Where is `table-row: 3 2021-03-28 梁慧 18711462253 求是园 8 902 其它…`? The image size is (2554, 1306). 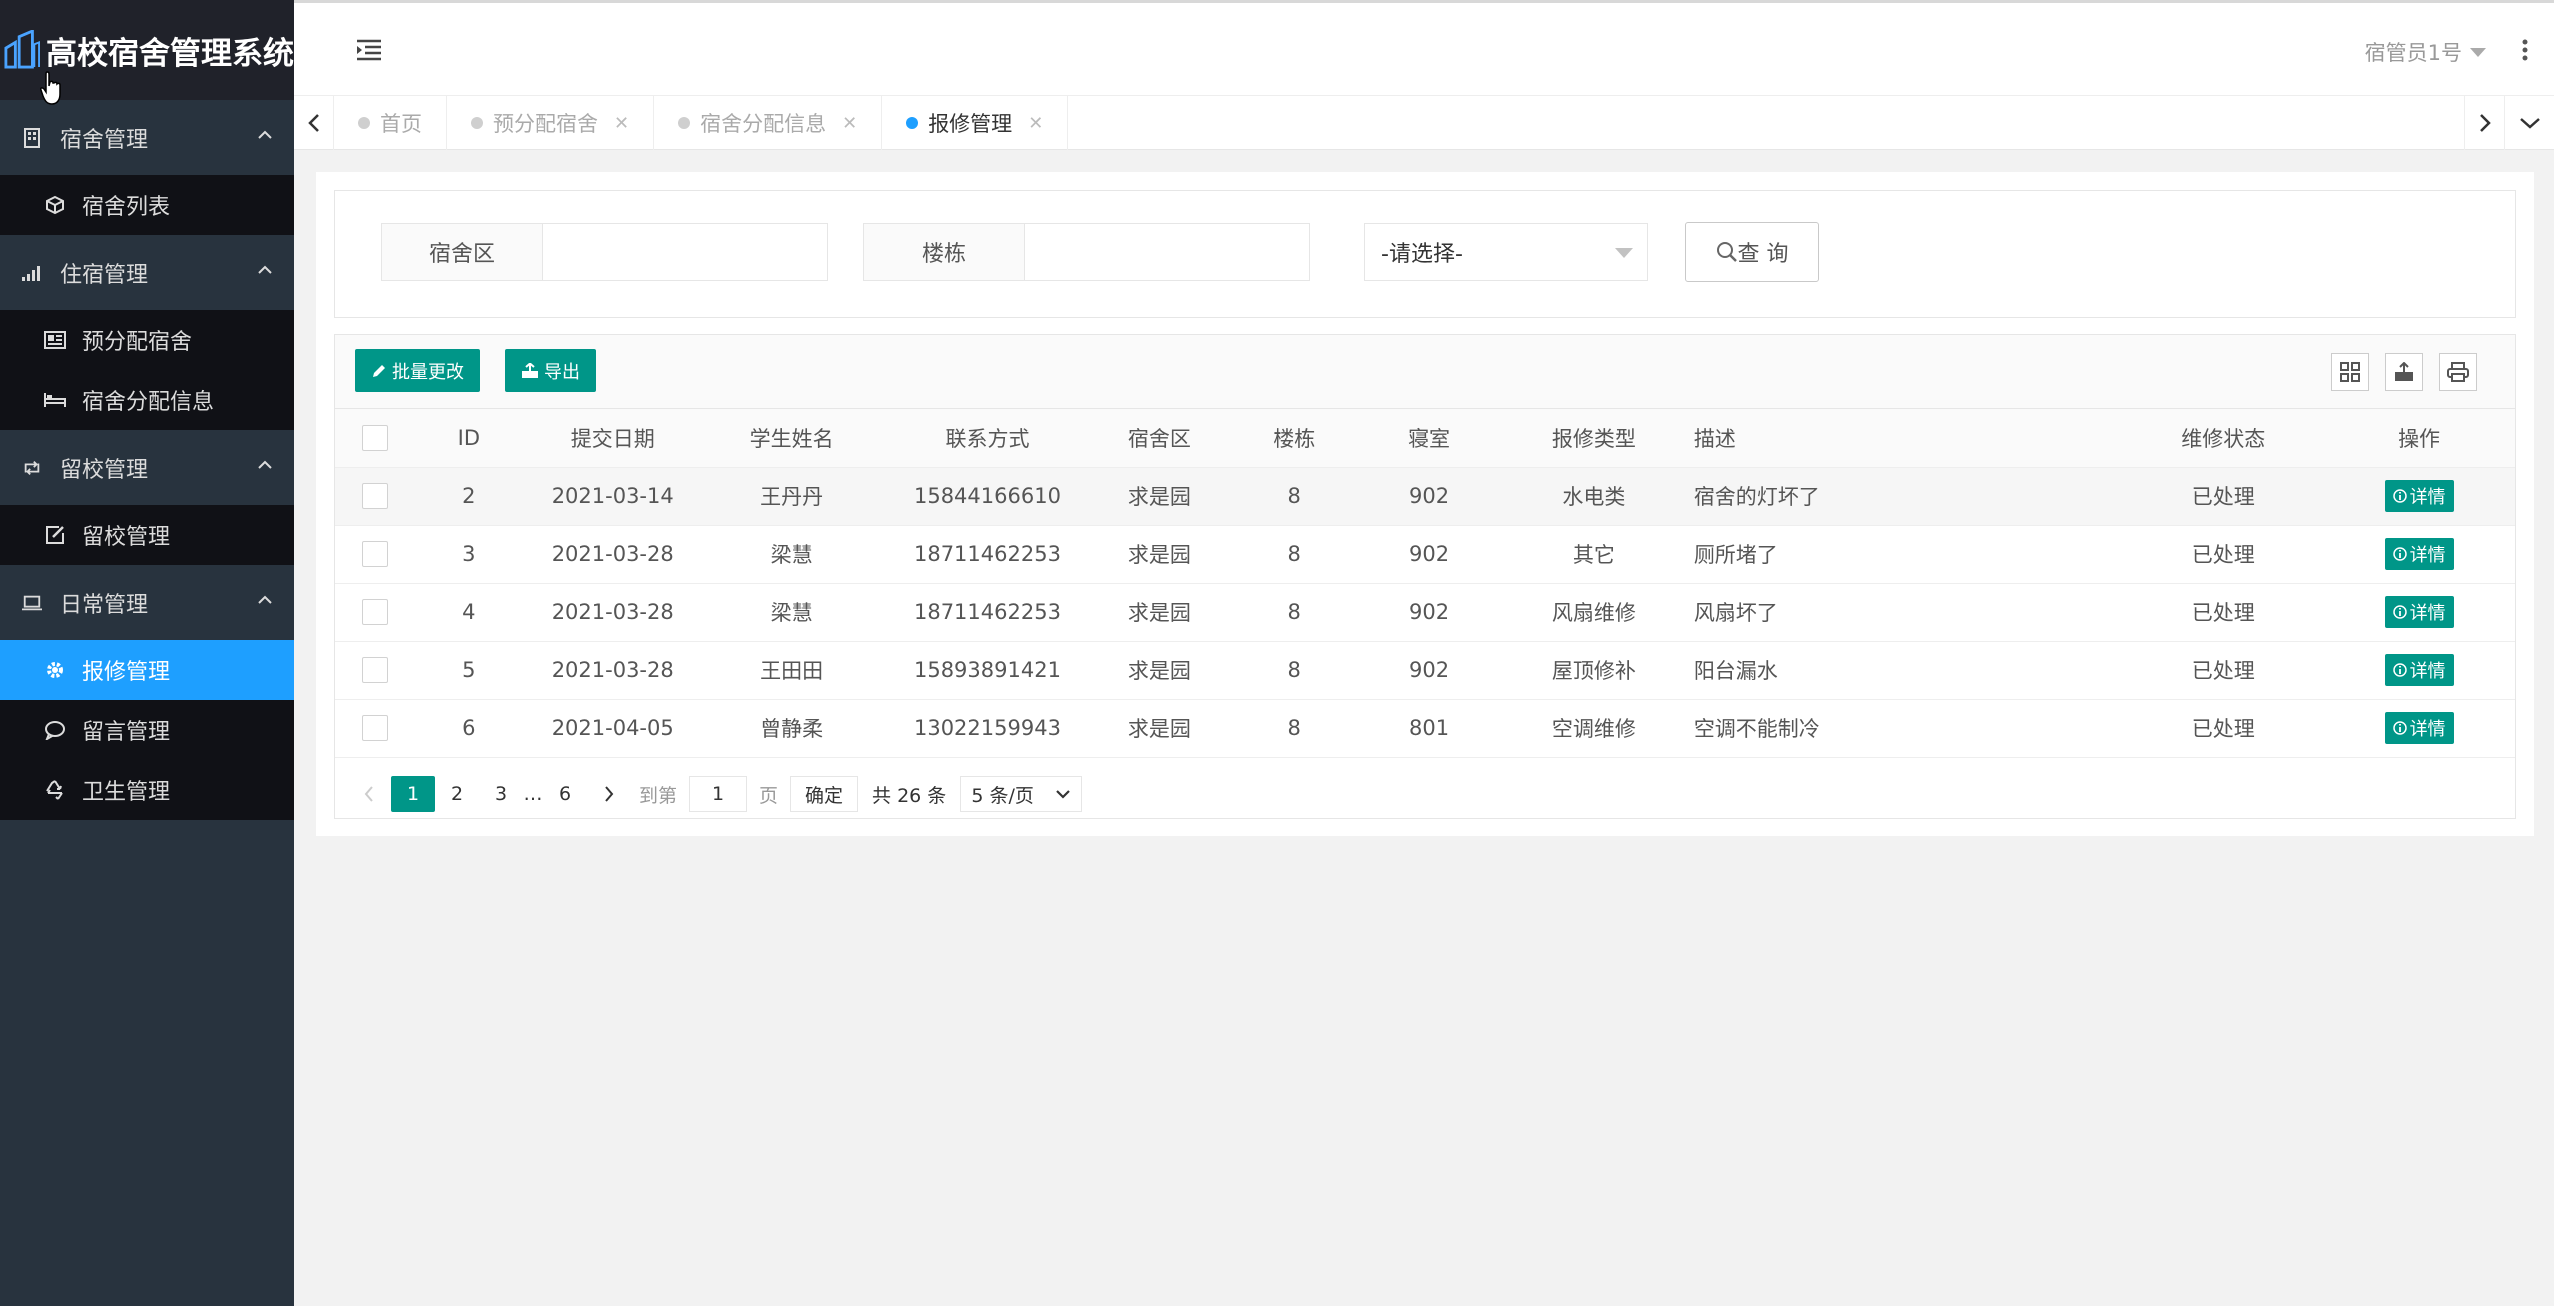 table-row: 3 2021-03-28 梁慧 18711462253 求是园 8 902 其它… is located at coordinates (1425, 554).